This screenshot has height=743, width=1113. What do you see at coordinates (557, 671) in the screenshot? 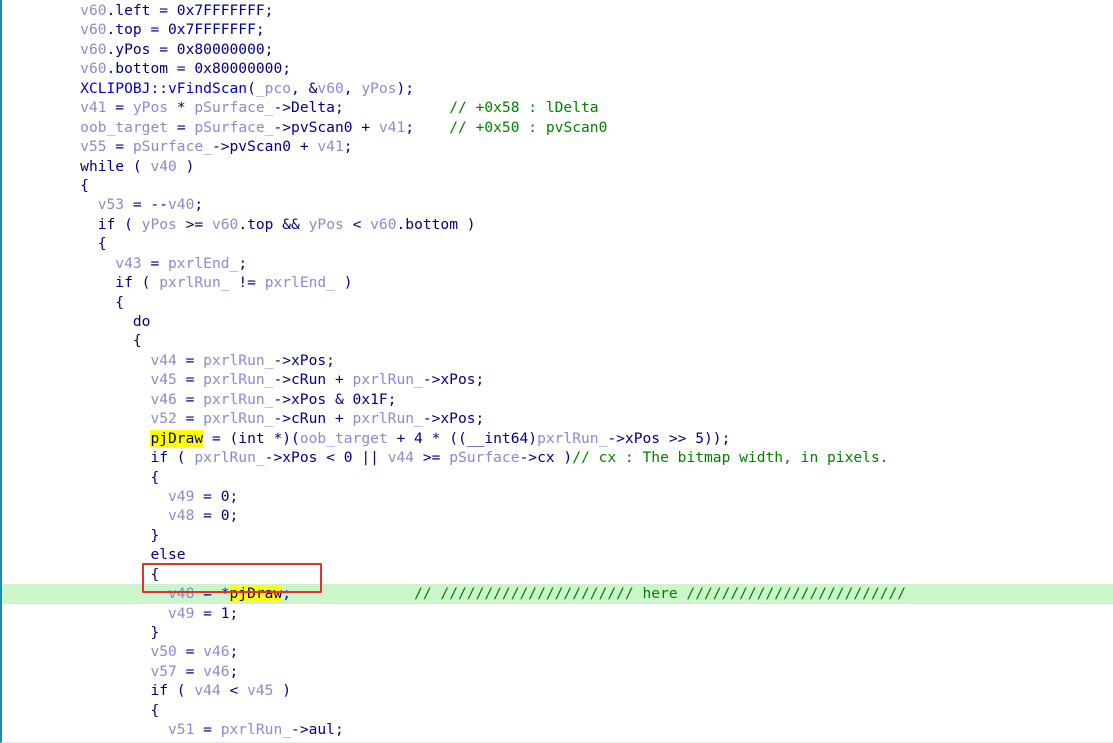
I see `code-line: v57 = v46;` at bounding box center [557, 671].